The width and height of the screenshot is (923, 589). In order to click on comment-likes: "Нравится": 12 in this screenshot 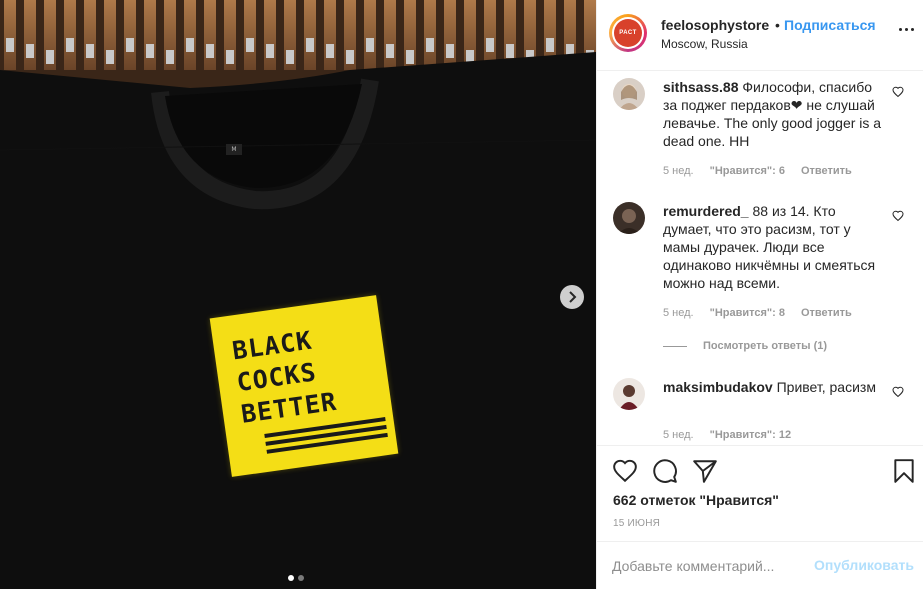, I will do `click(750, 435)`.